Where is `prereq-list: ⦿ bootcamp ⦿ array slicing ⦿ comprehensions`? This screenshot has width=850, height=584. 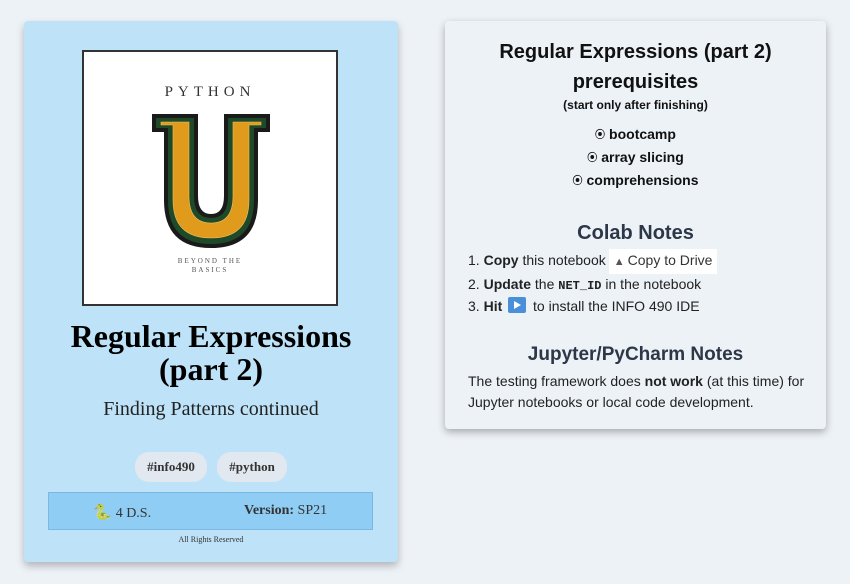
prereq-list: ⦿ bootcamp ⦿ array slicing ⦿ comprehensions is located at coordinates (635, 158).